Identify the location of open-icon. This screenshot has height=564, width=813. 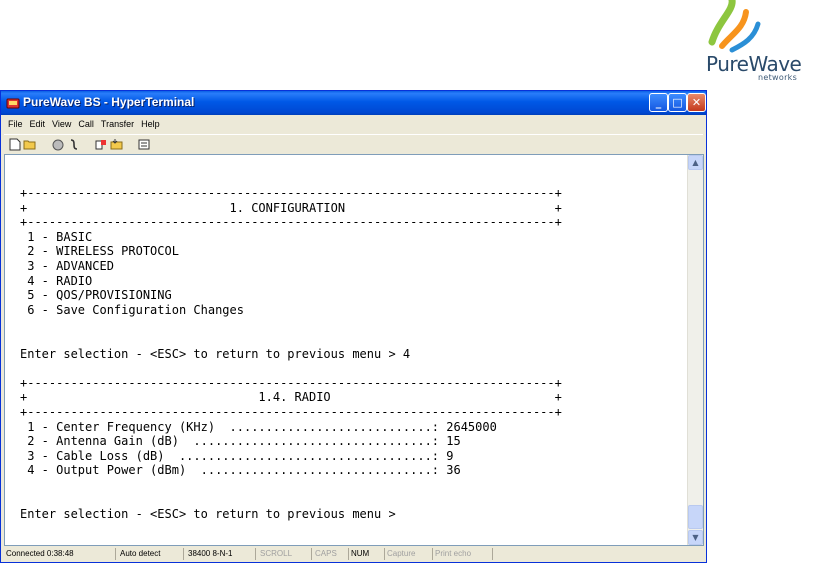
(30, 144).